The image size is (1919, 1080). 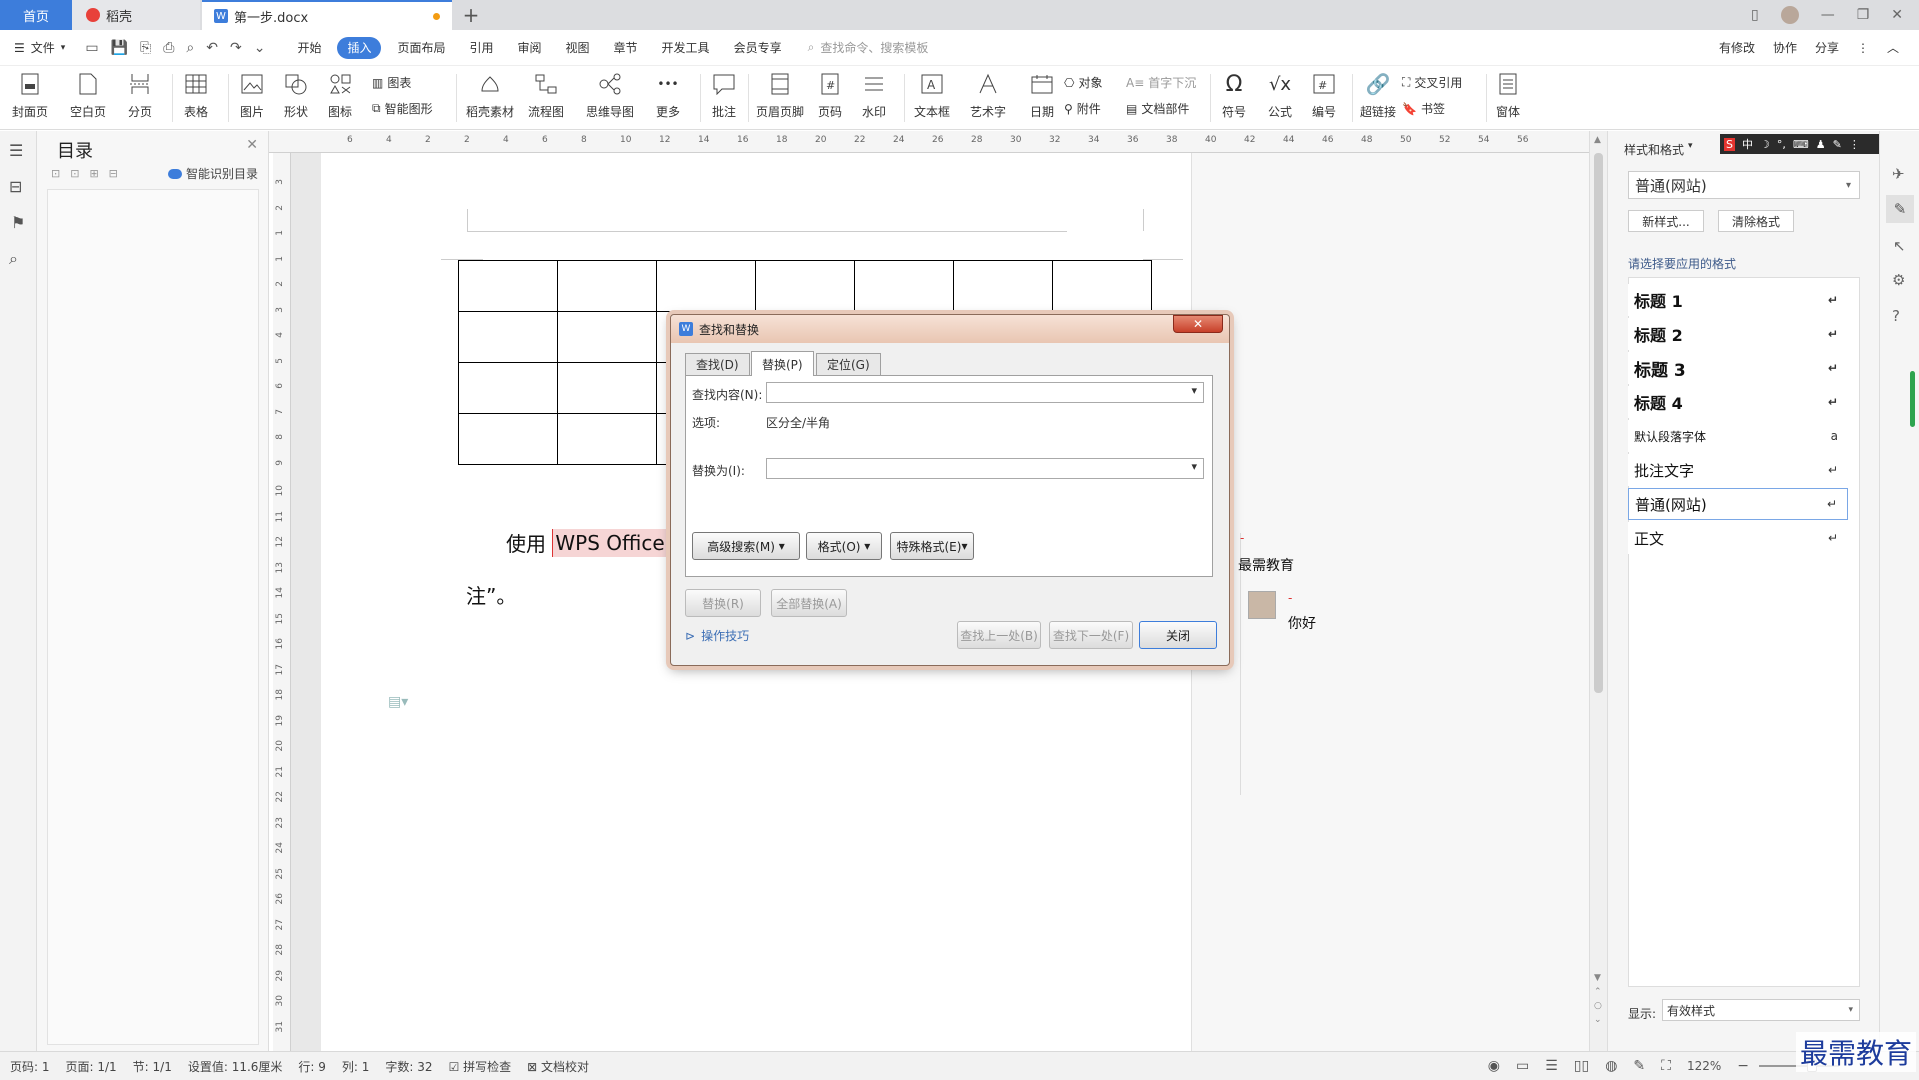 I want to click on share-button: 分享, so click(x=1827, y=47).